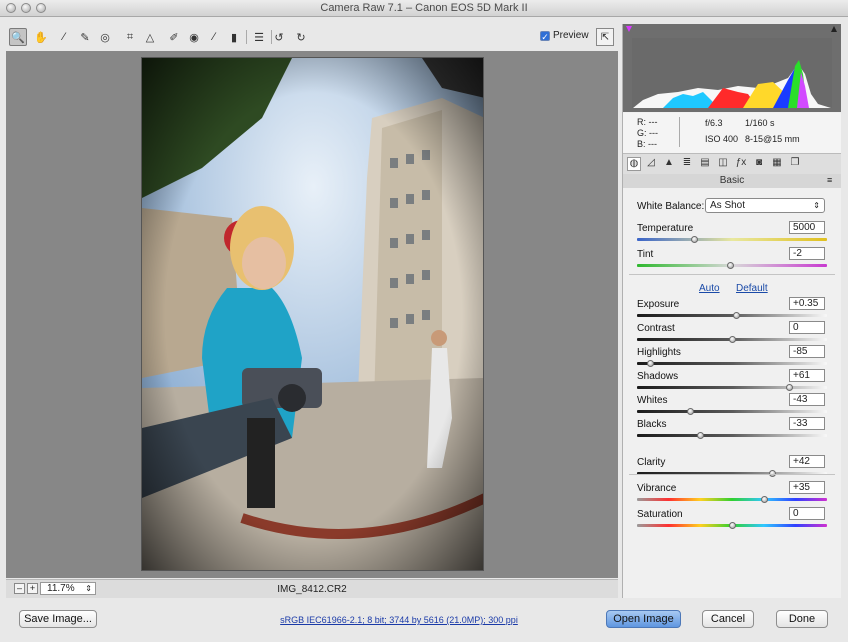  I want to click on spot-removal-tool: ✐, so click(174, 37).